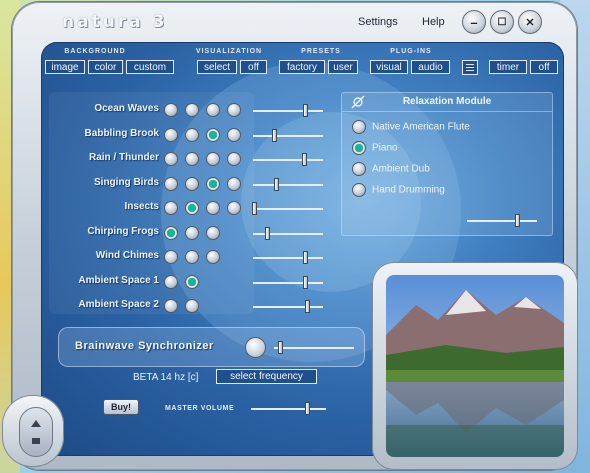 This screenshot has width=590, height=473. I want to click on master-volume-label: MASTER VOLUME, so click(200, 408).